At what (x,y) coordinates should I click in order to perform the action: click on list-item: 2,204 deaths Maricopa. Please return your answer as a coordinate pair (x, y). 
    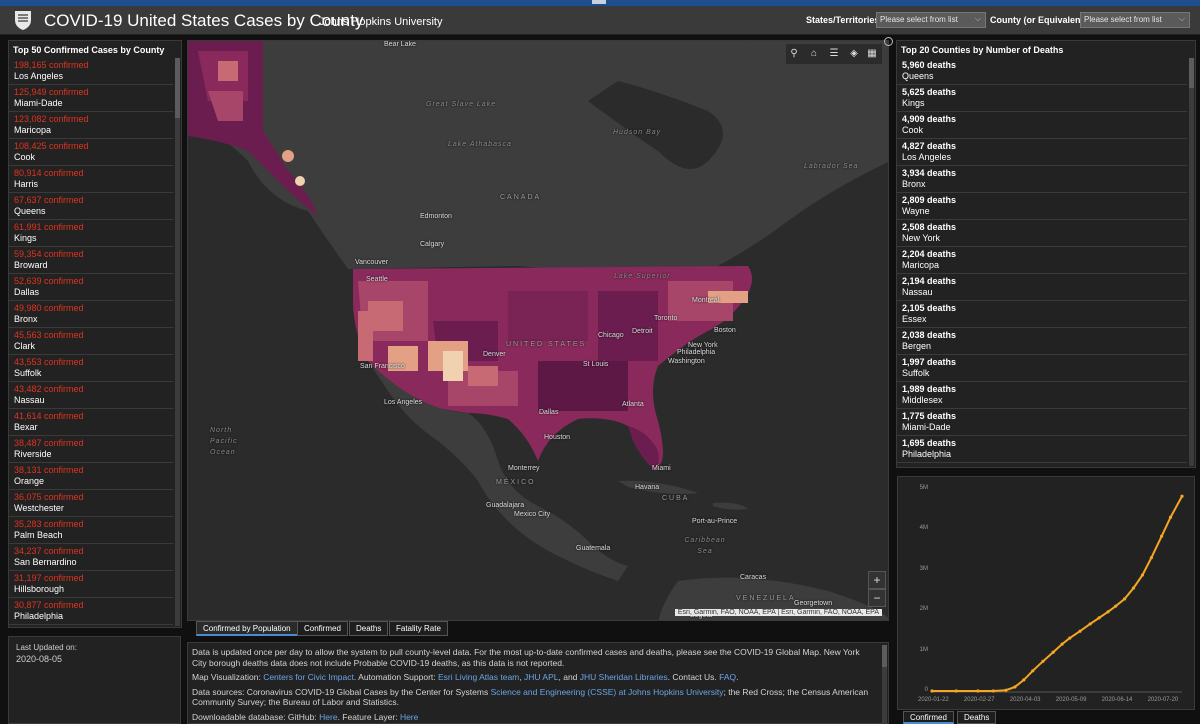
    Looking at the image, I should click on (1042, 260).